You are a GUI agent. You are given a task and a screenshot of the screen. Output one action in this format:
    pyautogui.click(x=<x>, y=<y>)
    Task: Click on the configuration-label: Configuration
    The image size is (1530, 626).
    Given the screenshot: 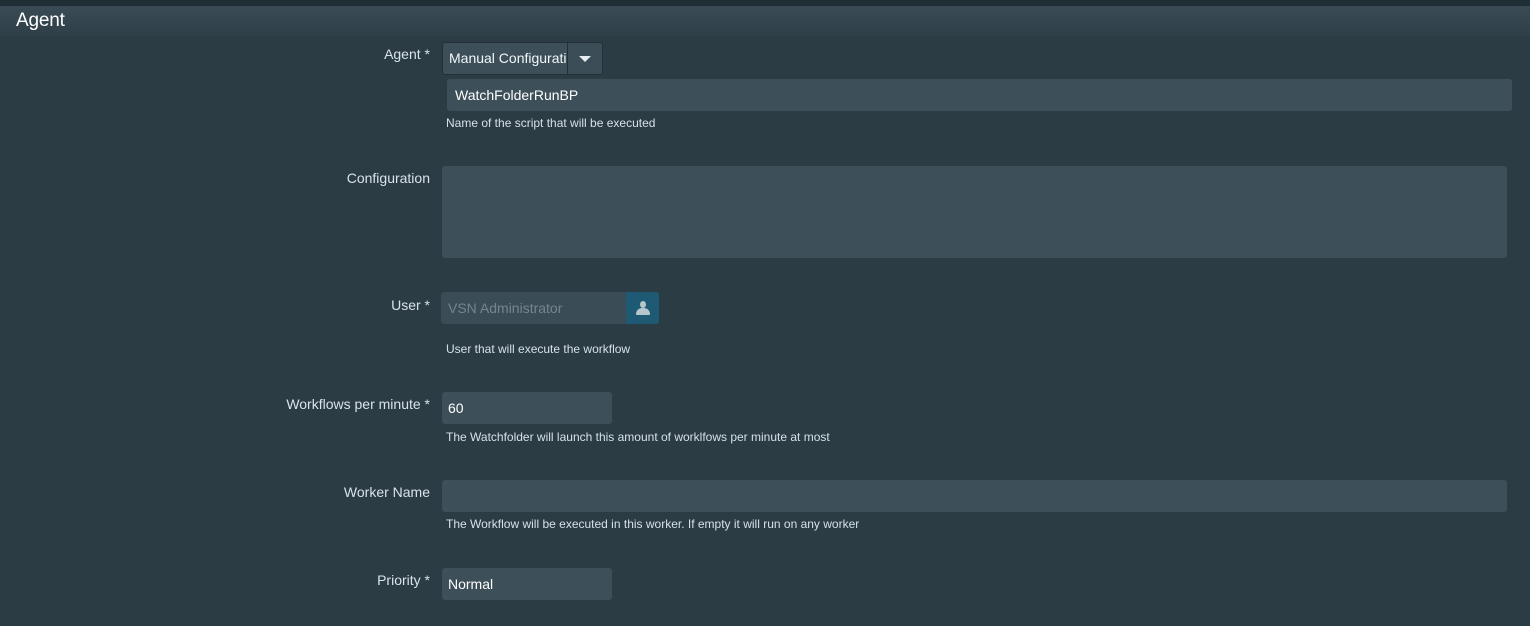 What is the action you would take?
    pyautogui.click(x=388, y=178)
    